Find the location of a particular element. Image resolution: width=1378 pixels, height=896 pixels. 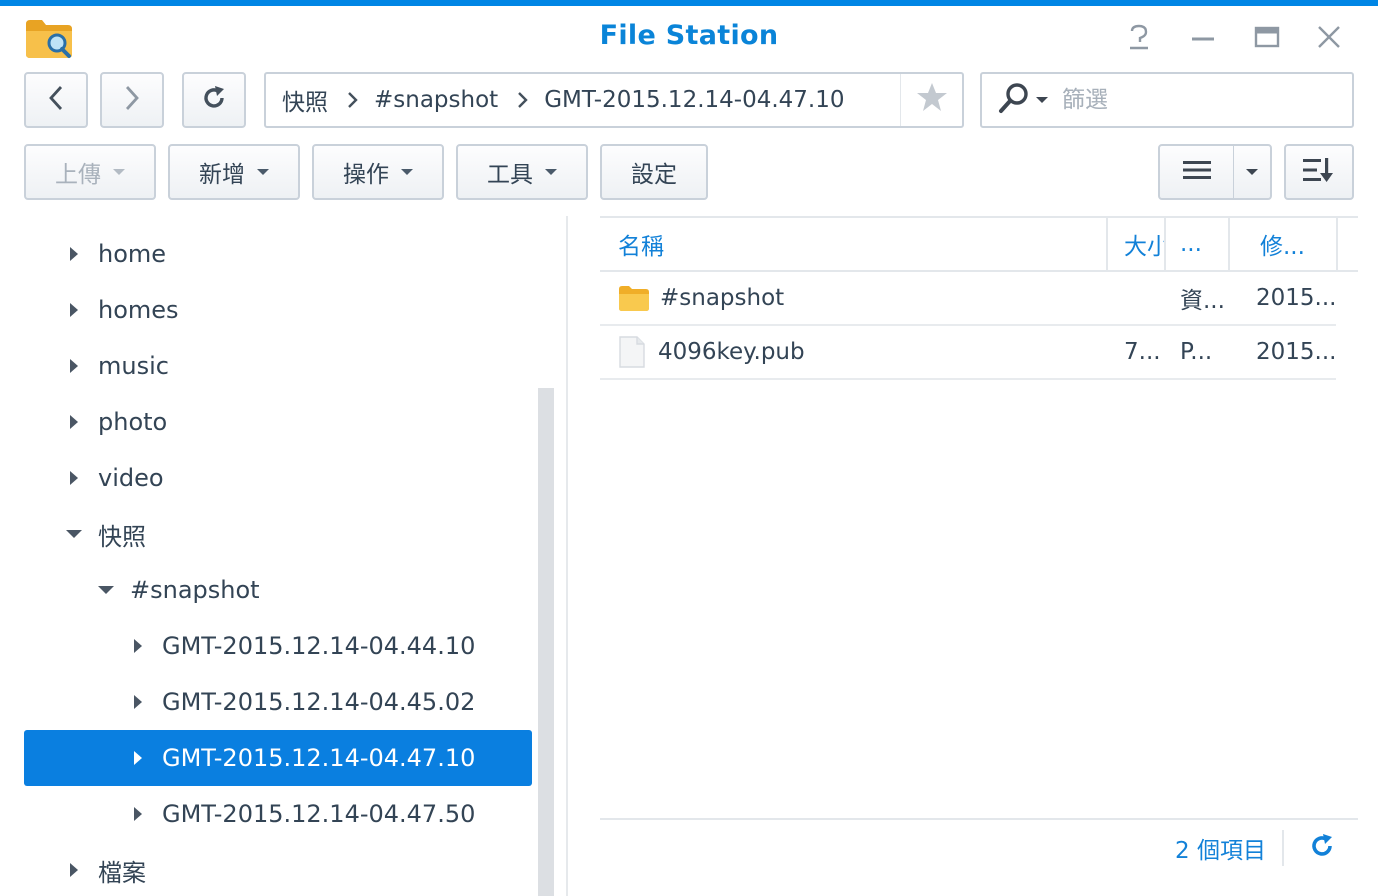

list-view-button is located at coordinates (1197, 172).